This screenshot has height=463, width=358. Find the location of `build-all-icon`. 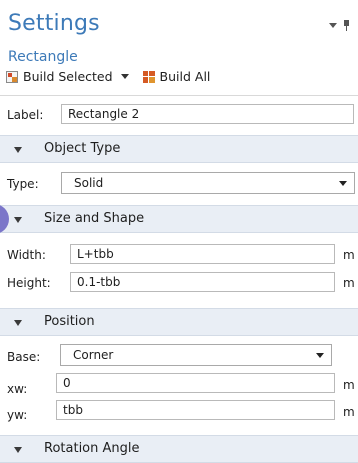

build-all-icon is located at coordinates (148, 76).